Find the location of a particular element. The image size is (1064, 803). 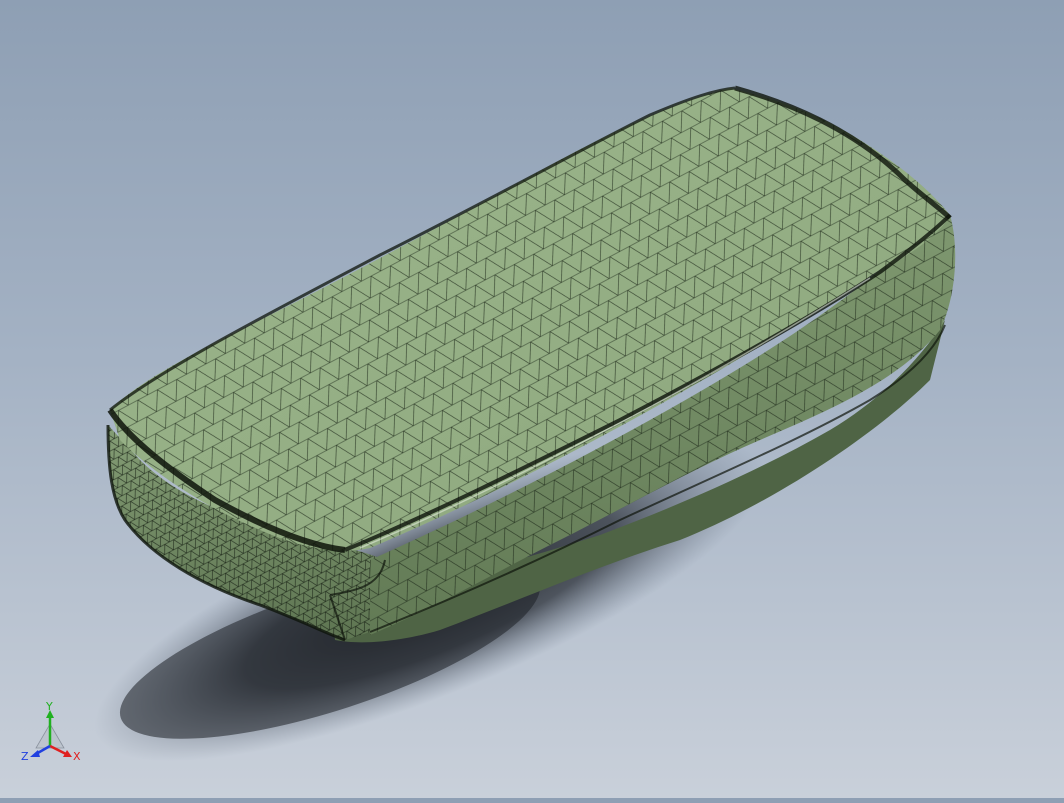

z-axis-arrow is located at coordinates (35, 753).